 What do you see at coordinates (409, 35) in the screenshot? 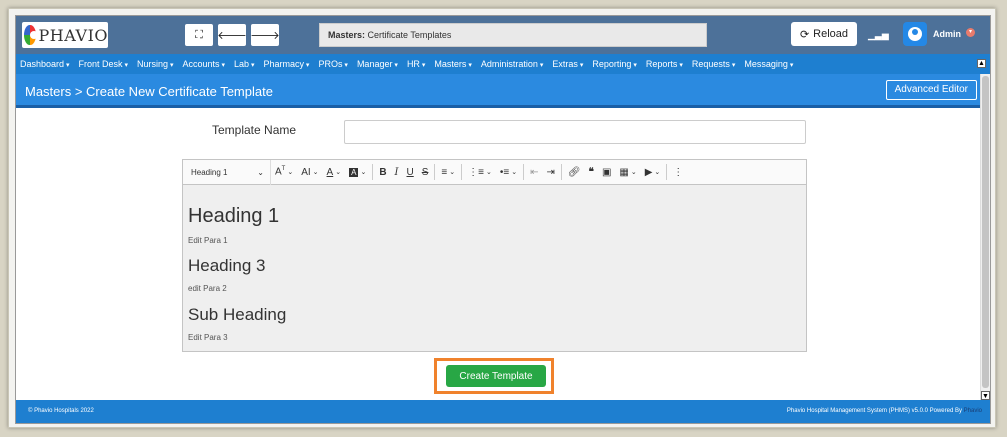
I see `breadcrumb-value: Certificate Templates` at bounding box center [409, 35].